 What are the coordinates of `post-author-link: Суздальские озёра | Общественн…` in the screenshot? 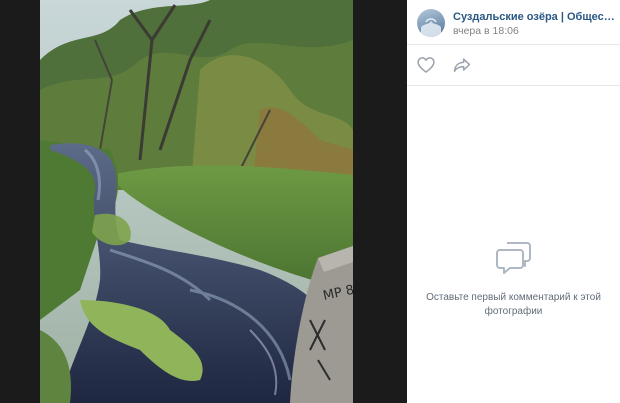 It's located at (535, 17).